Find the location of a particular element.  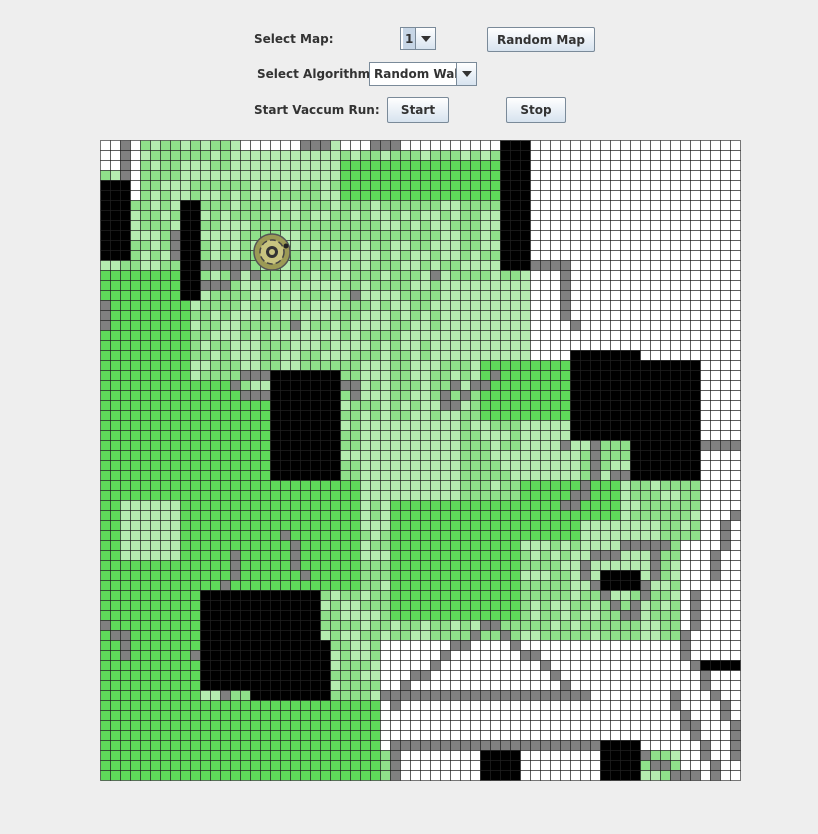

random-map-button: Random Map is located at coordinates (541, 39).